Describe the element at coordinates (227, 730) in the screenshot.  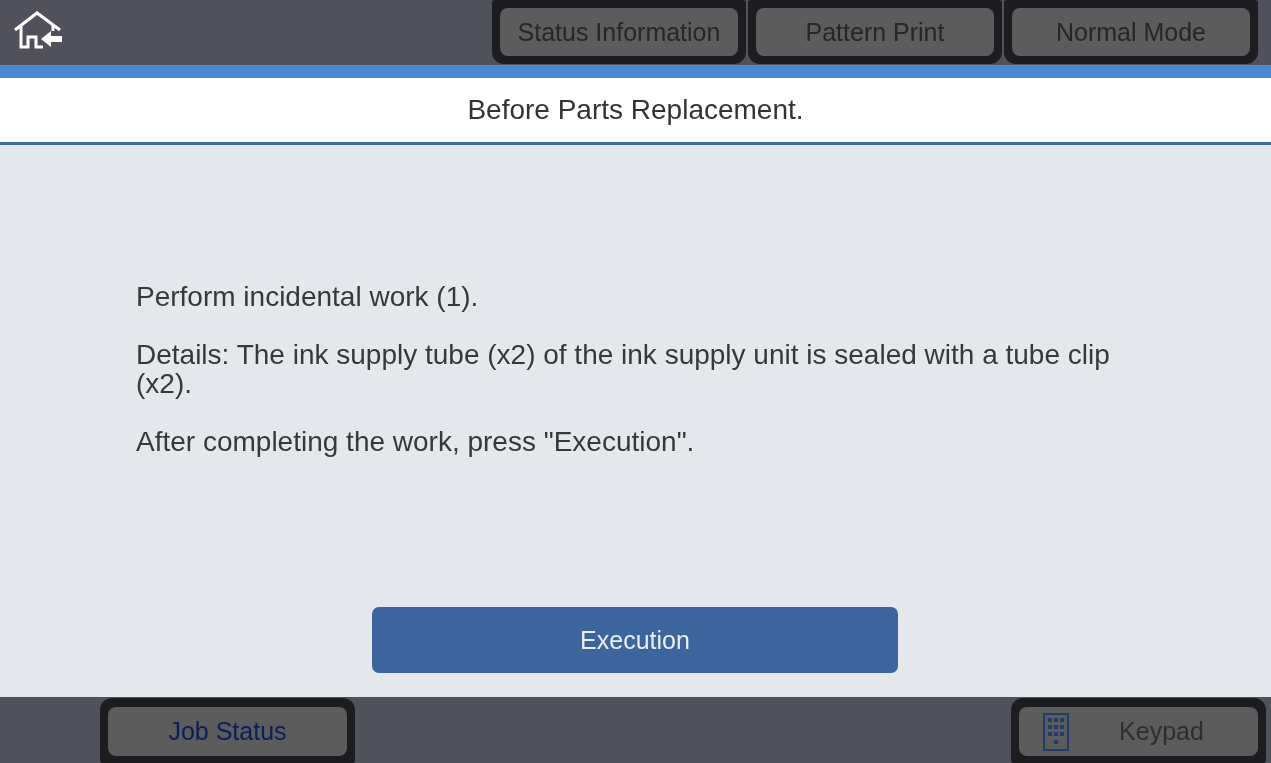
I see `job-status-button: Job Status` at that location.